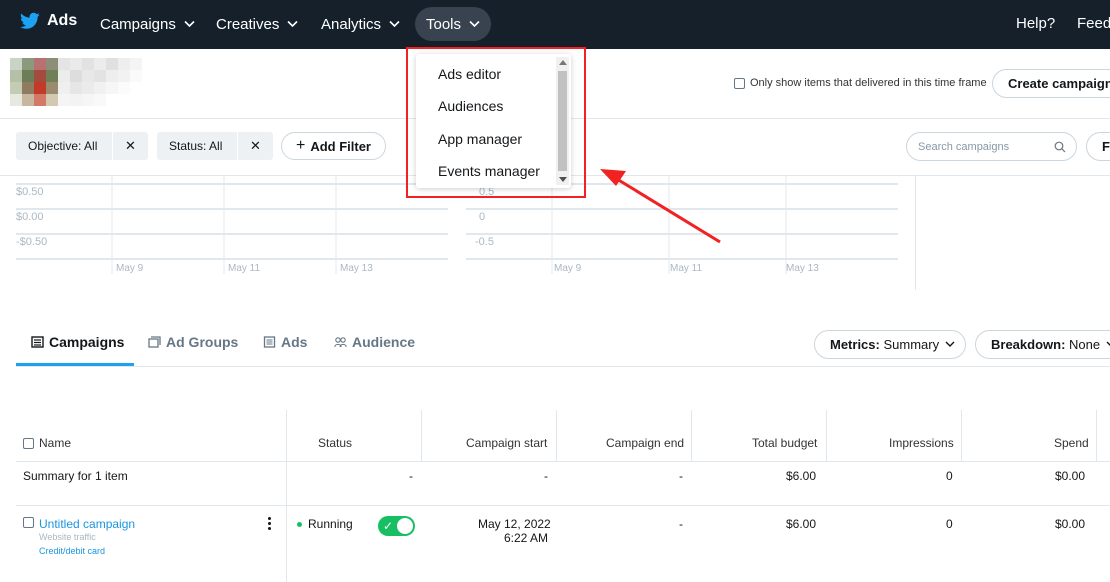  I want to click on summary-label: Summary for 1 item, so click(75, 476).